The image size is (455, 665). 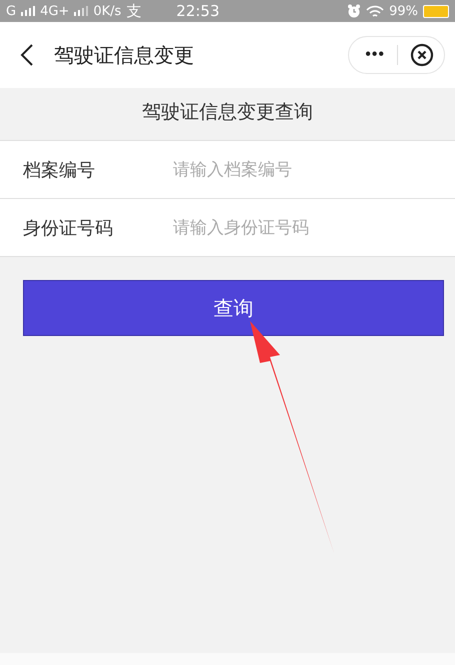 What do you see at coordinates (313, 169) in the screenshot?
I see `input-field: 请输入档案编号` at bounding box center [313, 169].